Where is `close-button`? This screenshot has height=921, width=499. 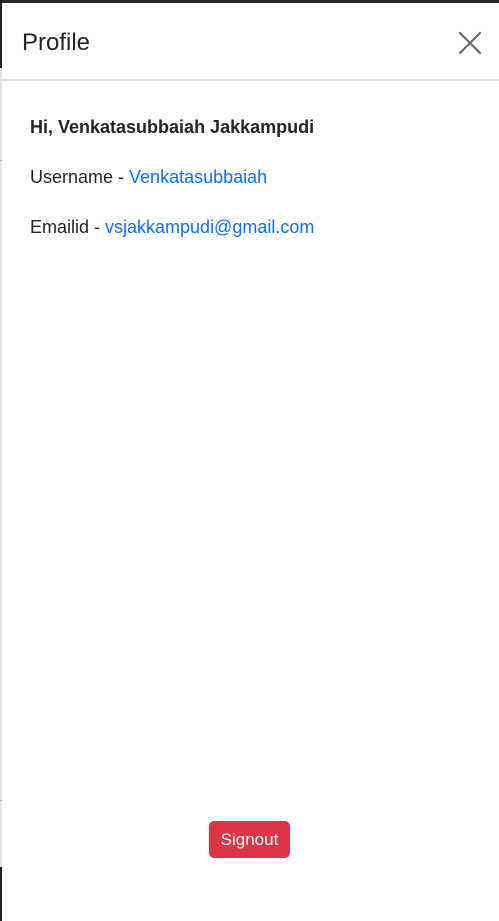 close-button is located at coordinates (470, 43).